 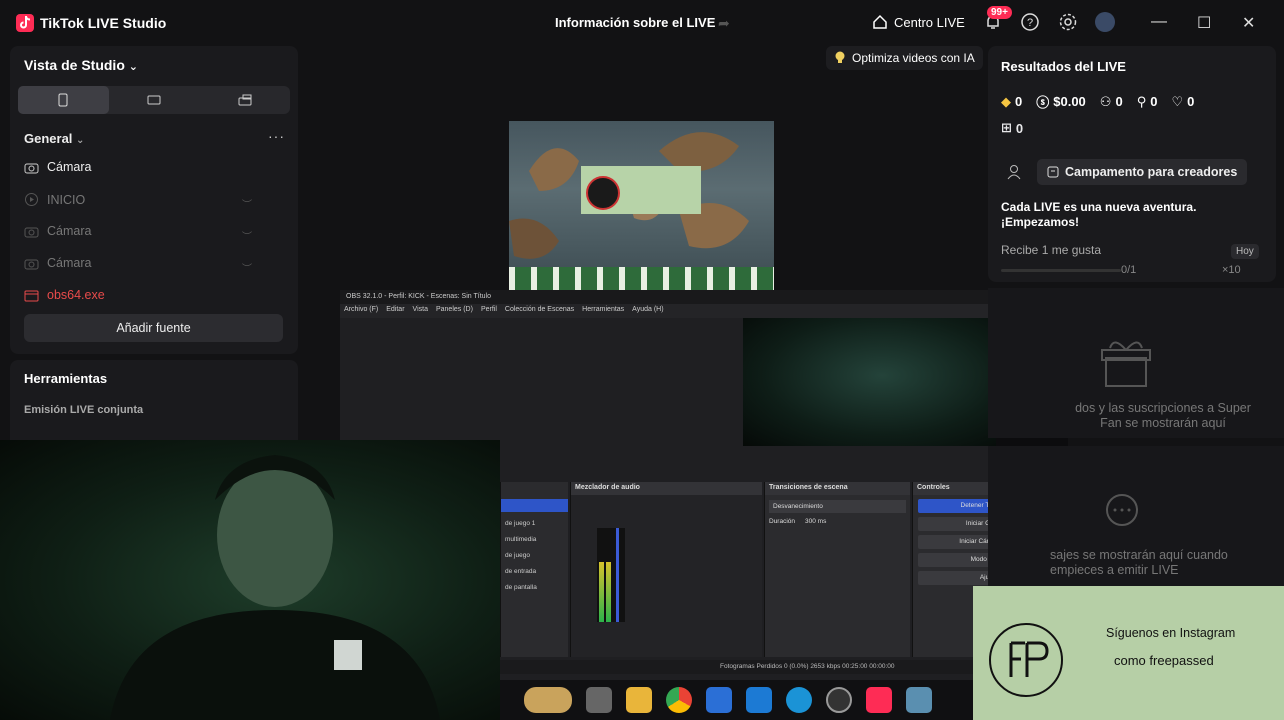 What do you see at coordinates (1126, 364) in the screenshot?
I see `gift-box-icon` at bounding box center [1126, 364].